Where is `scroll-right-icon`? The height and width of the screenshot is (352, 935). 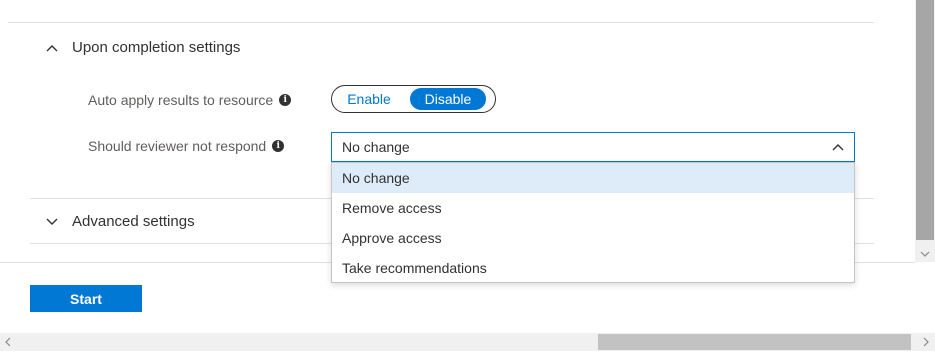
scroll-right-icon is located at coordinates (926, 344).